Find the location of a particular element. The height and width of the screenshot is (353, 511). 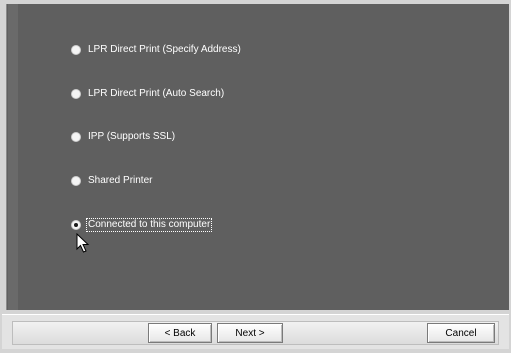

option-connected-to-this-computer: Connected to this computer is located at coordinates (142, 225).